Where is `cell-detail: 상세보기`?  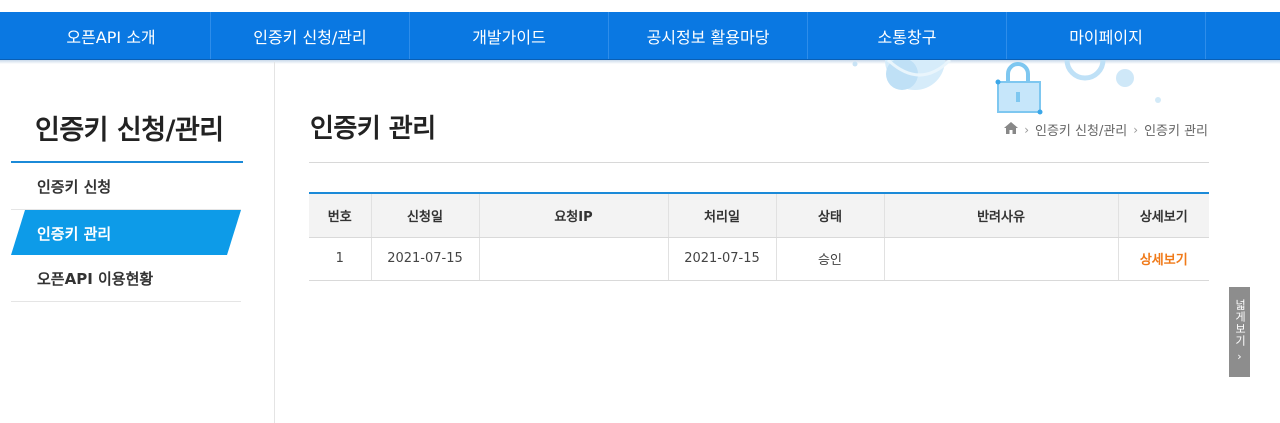 cell-detail: 상세보기 is located at coordinates (1163, 259).